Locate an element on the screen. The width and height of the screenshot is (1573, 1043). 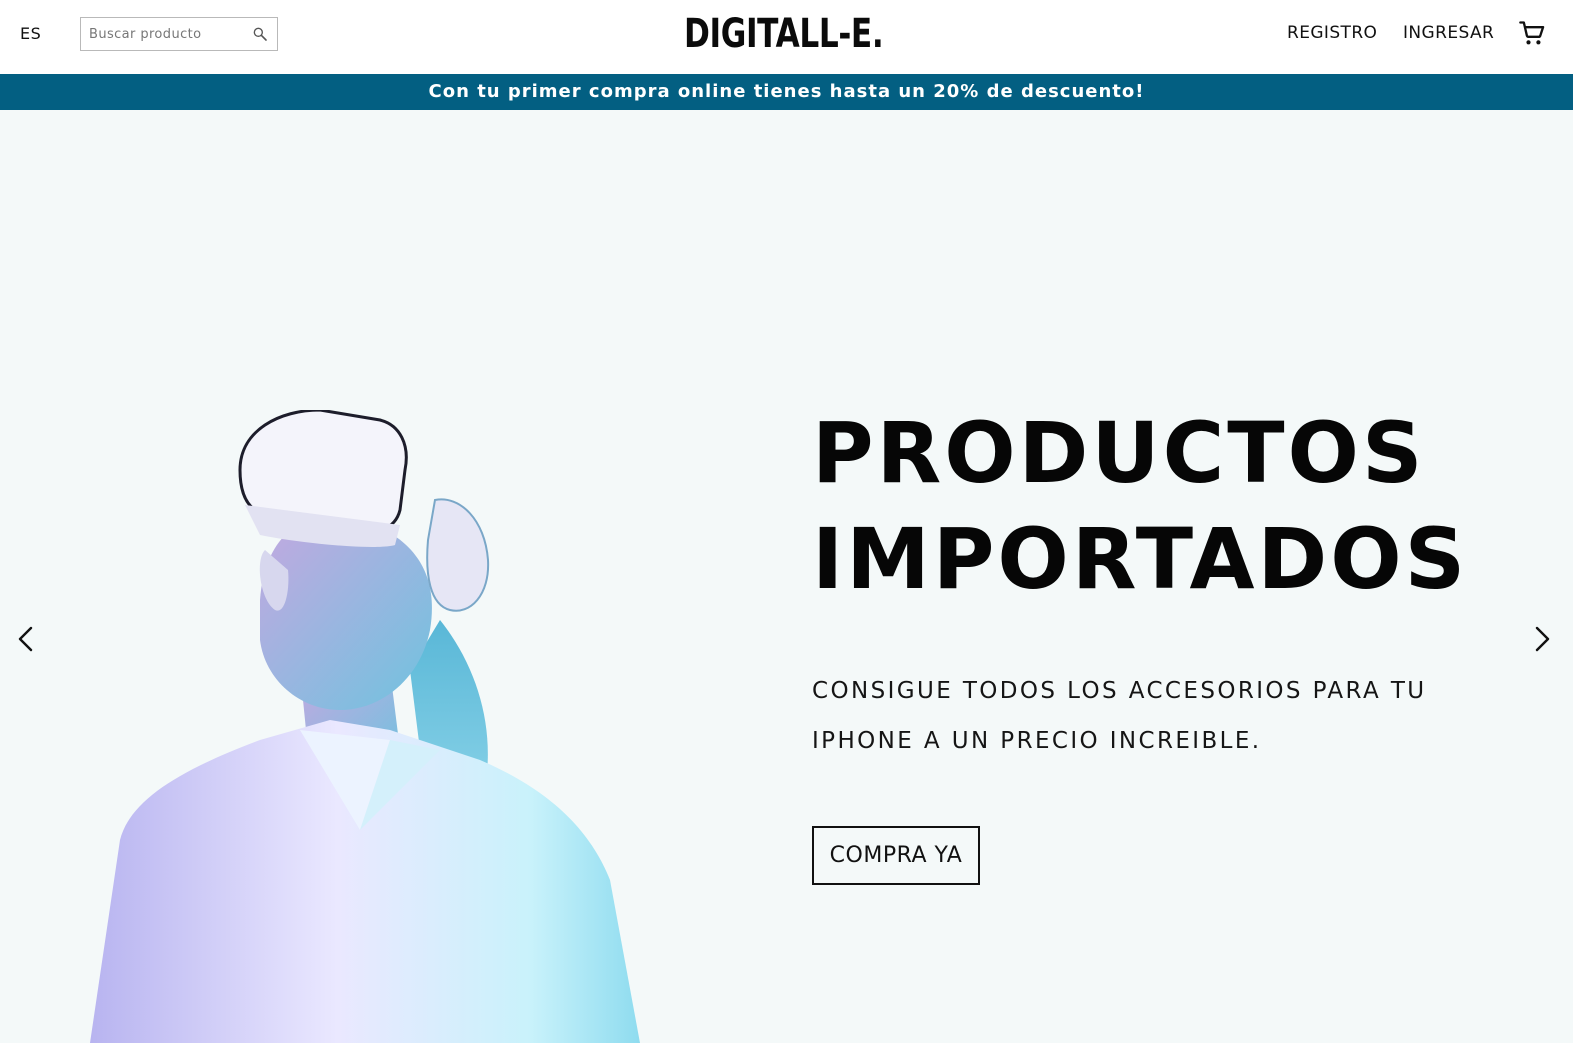
search-input is located at coordinates (161, 34).